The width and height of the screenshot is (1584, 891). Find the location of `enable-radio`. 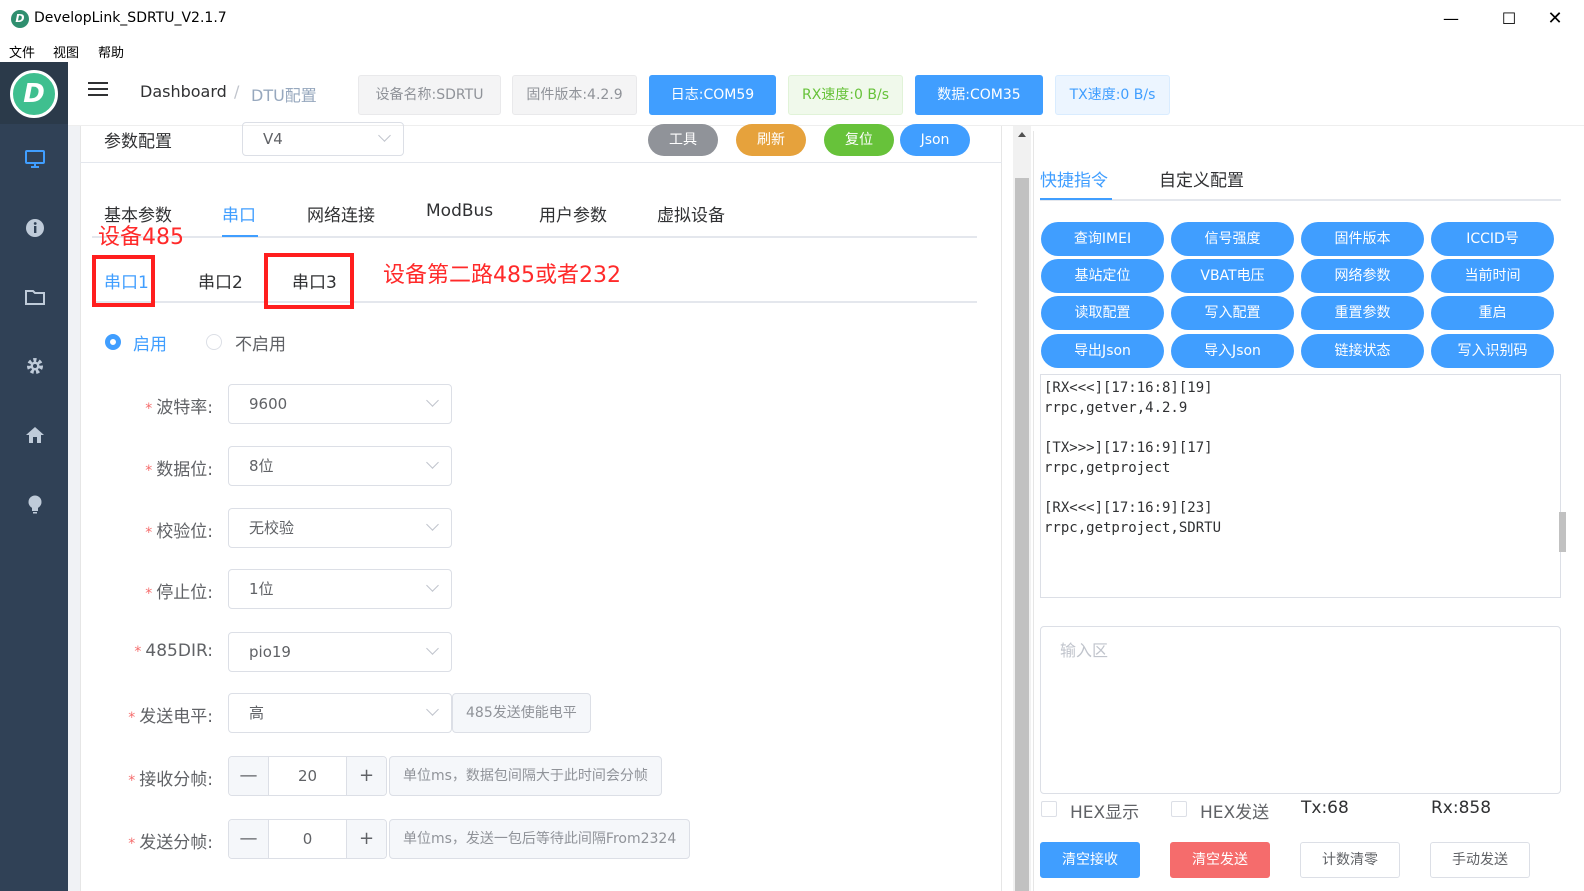

enable-radio is located at coordinates (113, 342).